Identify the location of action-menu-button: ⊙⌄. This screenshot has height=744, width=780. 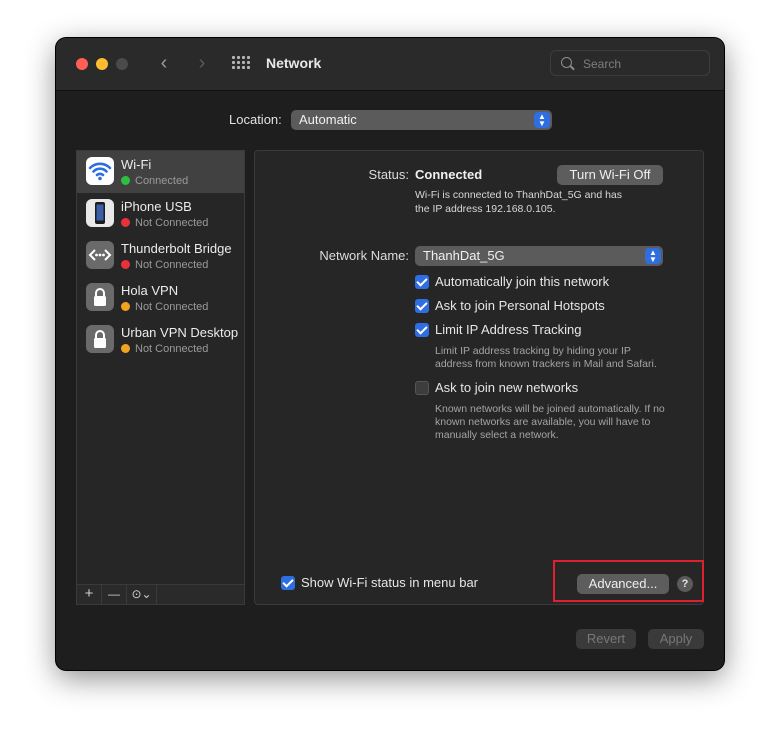
(142, 594).